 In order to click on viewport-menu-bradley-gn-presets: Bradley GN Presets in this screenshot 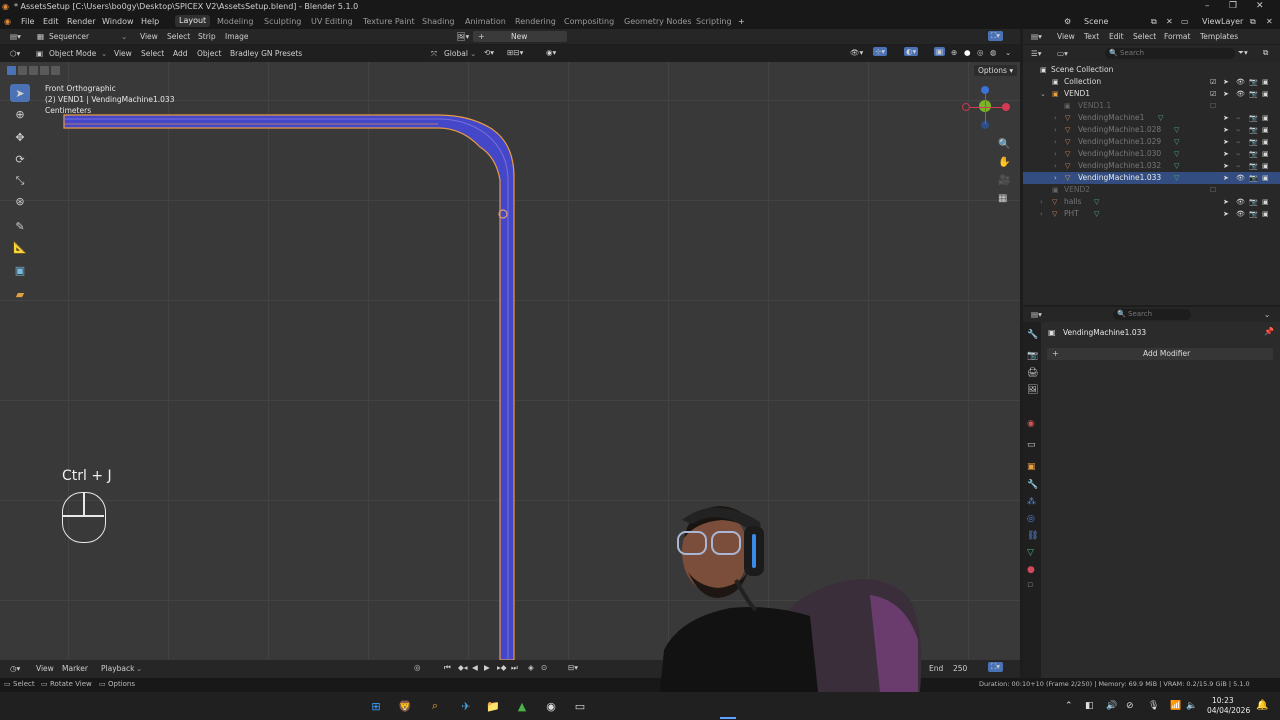, I will do `click(266, 53)`.